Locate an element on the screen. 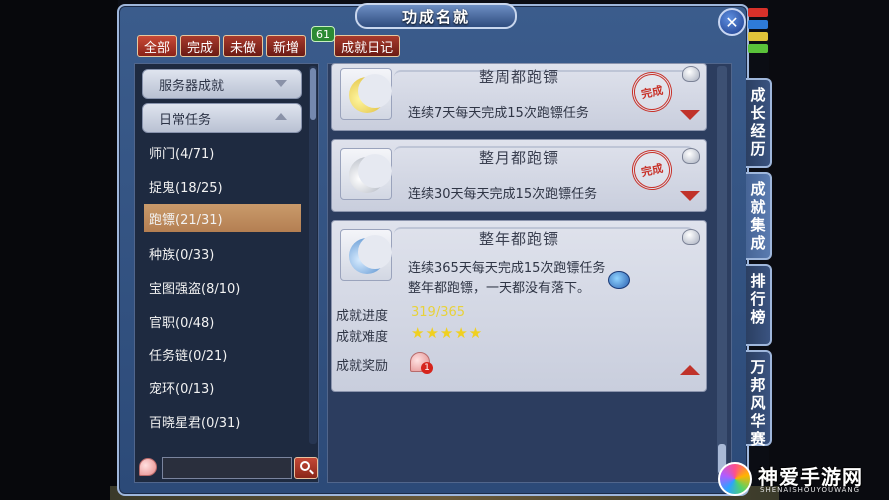 The height and width of the screenshot is (500, 889). list-item-shimen: 师门(4/71) is located at coordinates (222, 152).